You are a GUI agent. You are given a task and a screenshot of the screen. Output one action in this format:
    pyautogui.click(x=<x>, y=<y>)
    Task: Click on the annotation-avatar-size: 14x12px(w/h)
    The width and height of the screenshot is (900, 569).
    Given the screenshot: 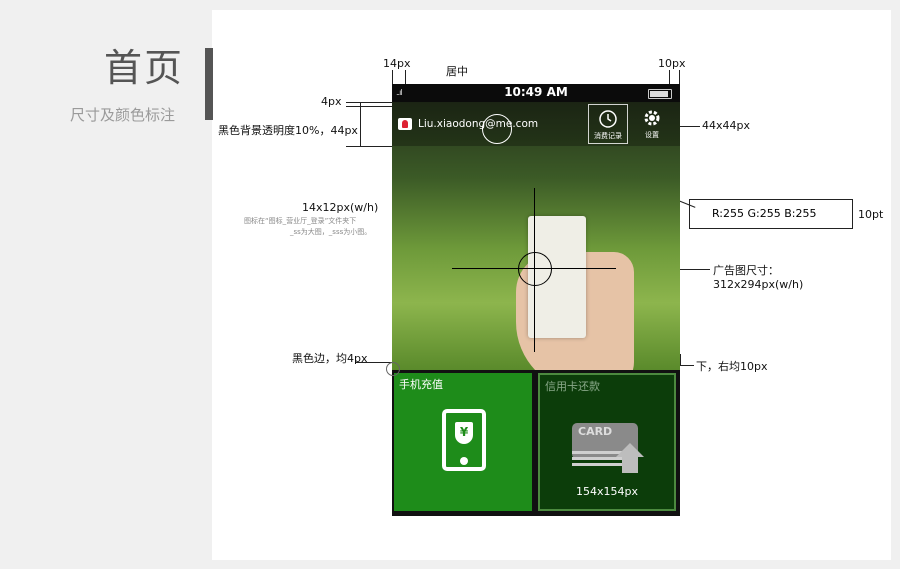 What is the action you would take?
    pyautogui.click(x=340, y=207)
    